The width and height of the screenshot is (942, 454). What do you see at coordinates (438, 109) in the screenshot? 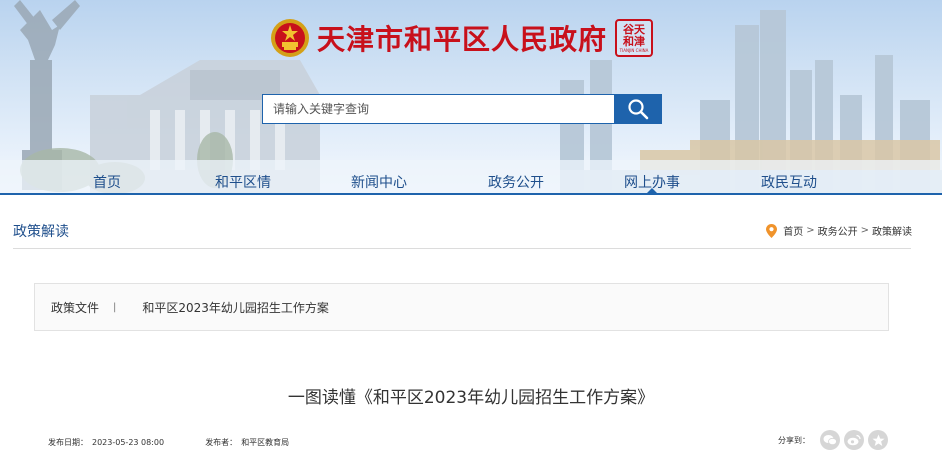
I see `search-input` at bounding box center [438, 109].